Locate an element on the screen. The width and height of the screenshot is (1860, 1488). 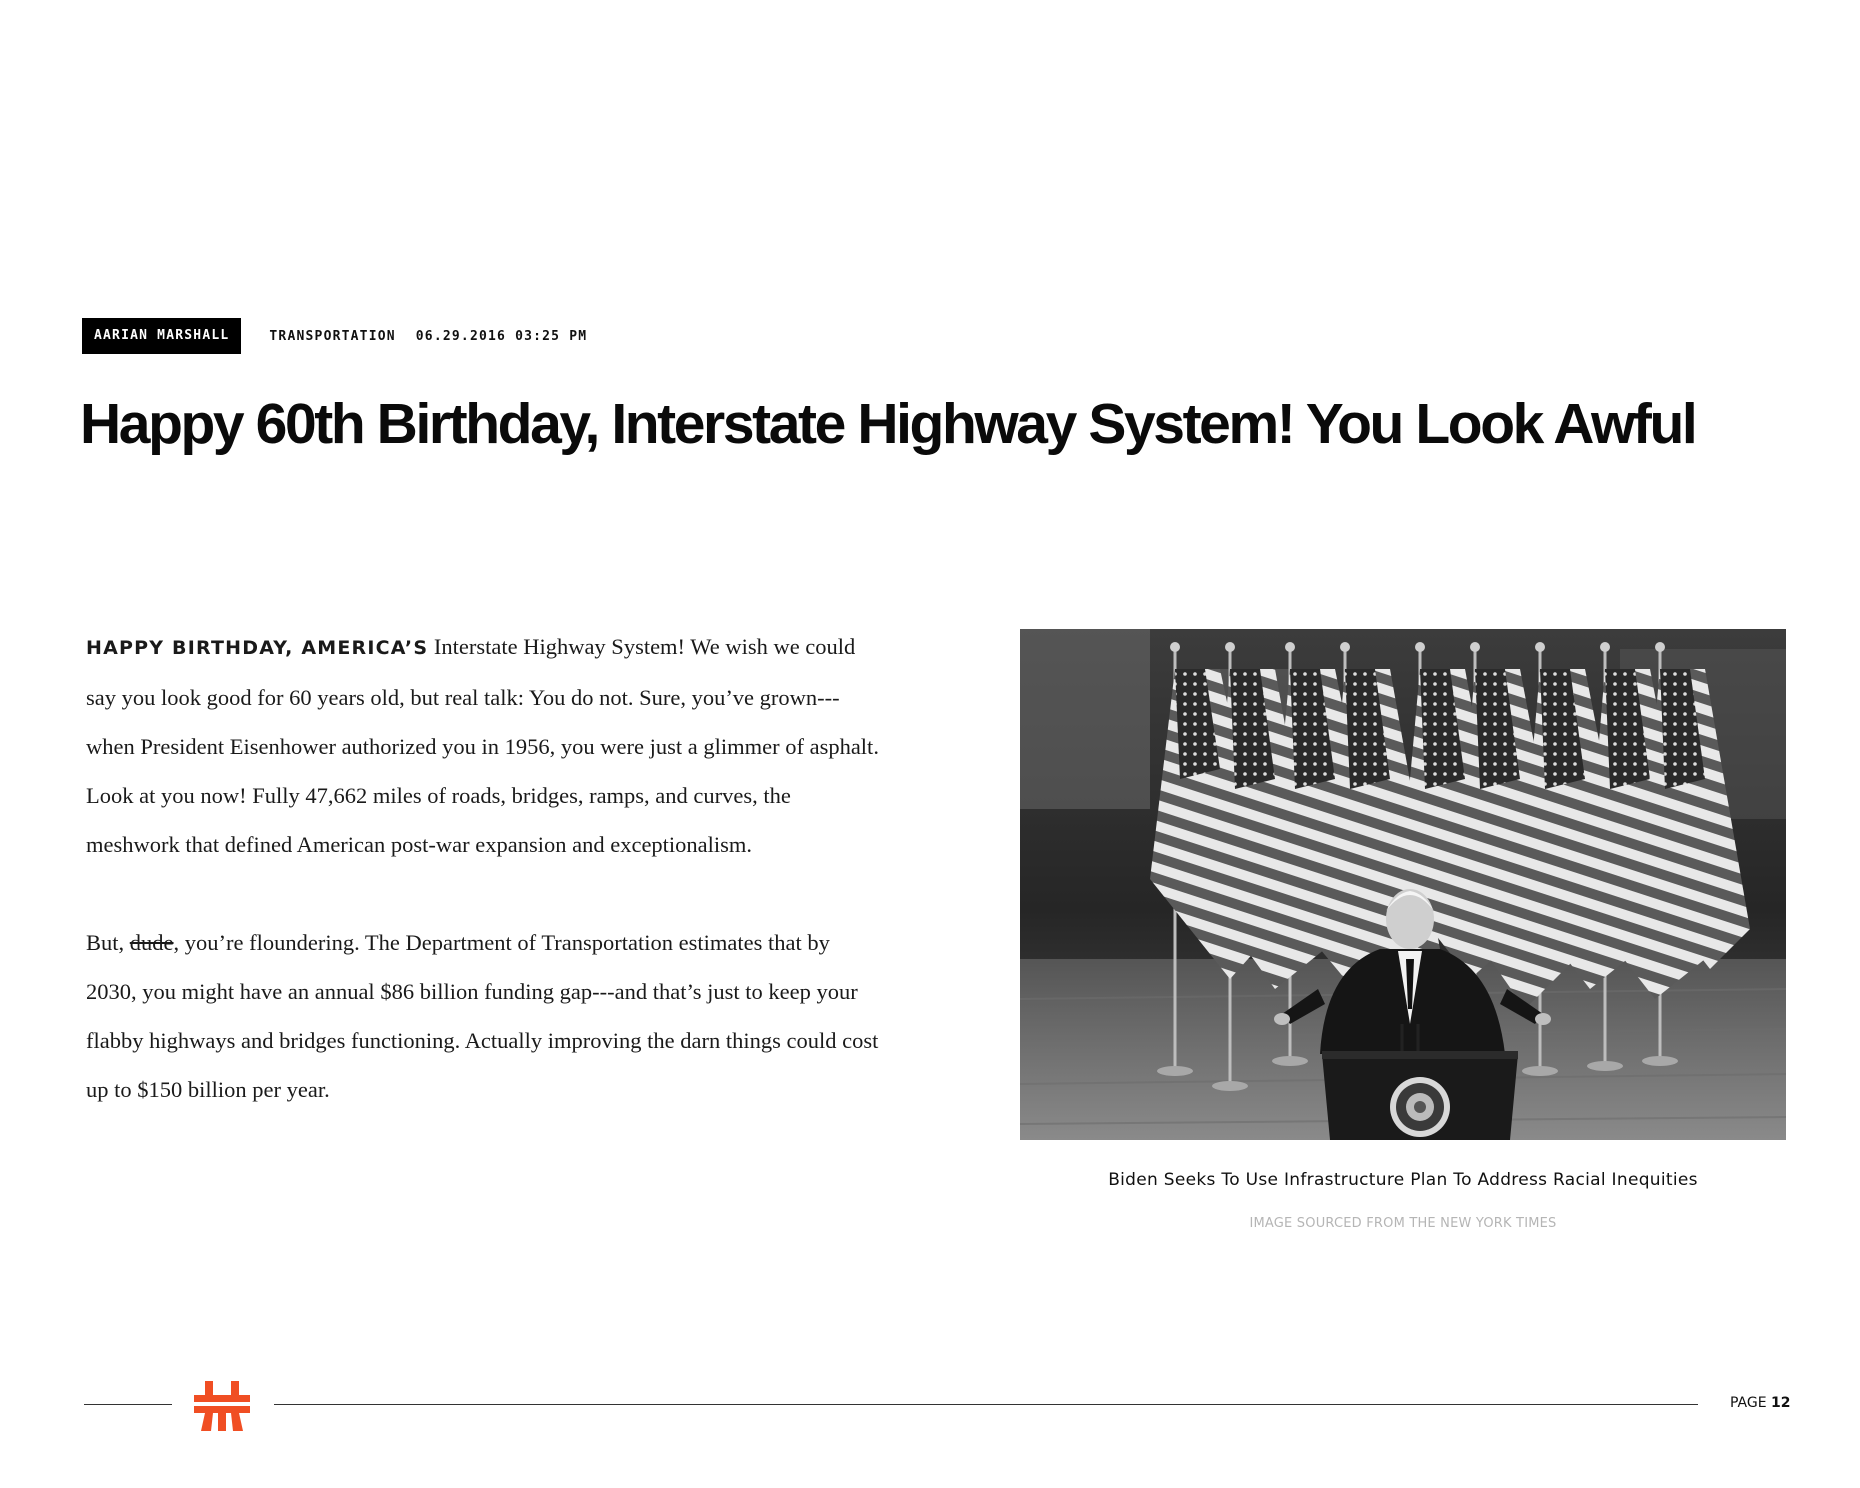
photo-illustration is located at coordinates (1403, 884).